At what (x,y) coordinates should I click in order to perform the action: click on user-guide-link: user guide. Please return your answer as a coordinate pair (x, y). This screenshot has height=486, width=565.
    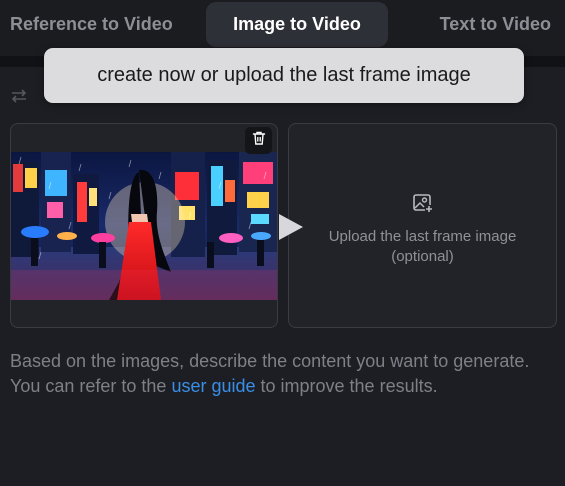
    Looking at the image, I should click on (213, 386).